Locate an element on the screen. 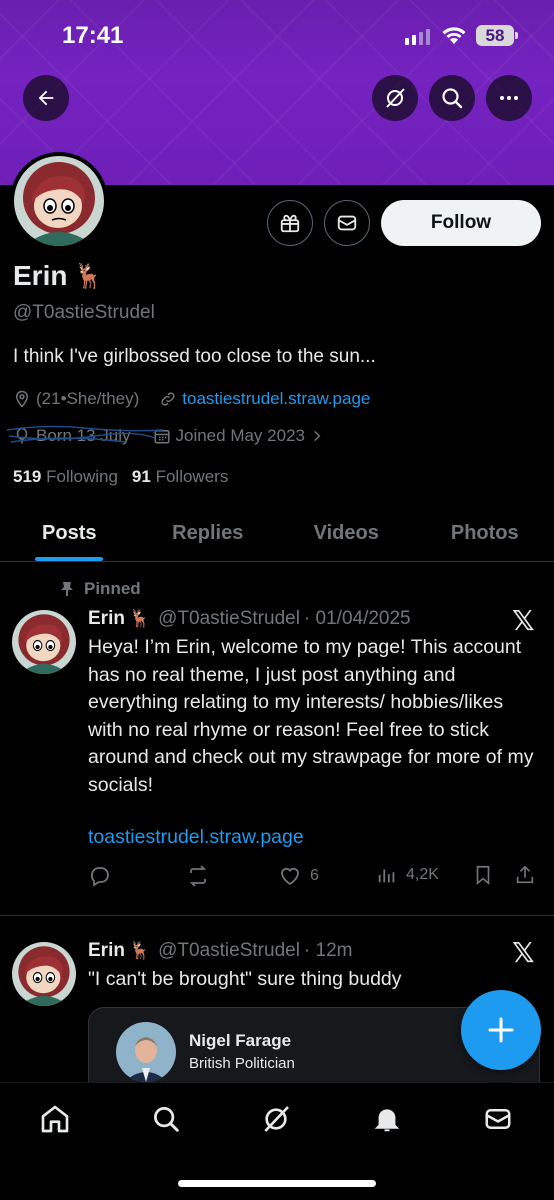 This screenshot has height=1200, width=554. post-header: Erin 🦌 @T0astieStrudel · 01/04/2025 is located at coordinates (249, 619).